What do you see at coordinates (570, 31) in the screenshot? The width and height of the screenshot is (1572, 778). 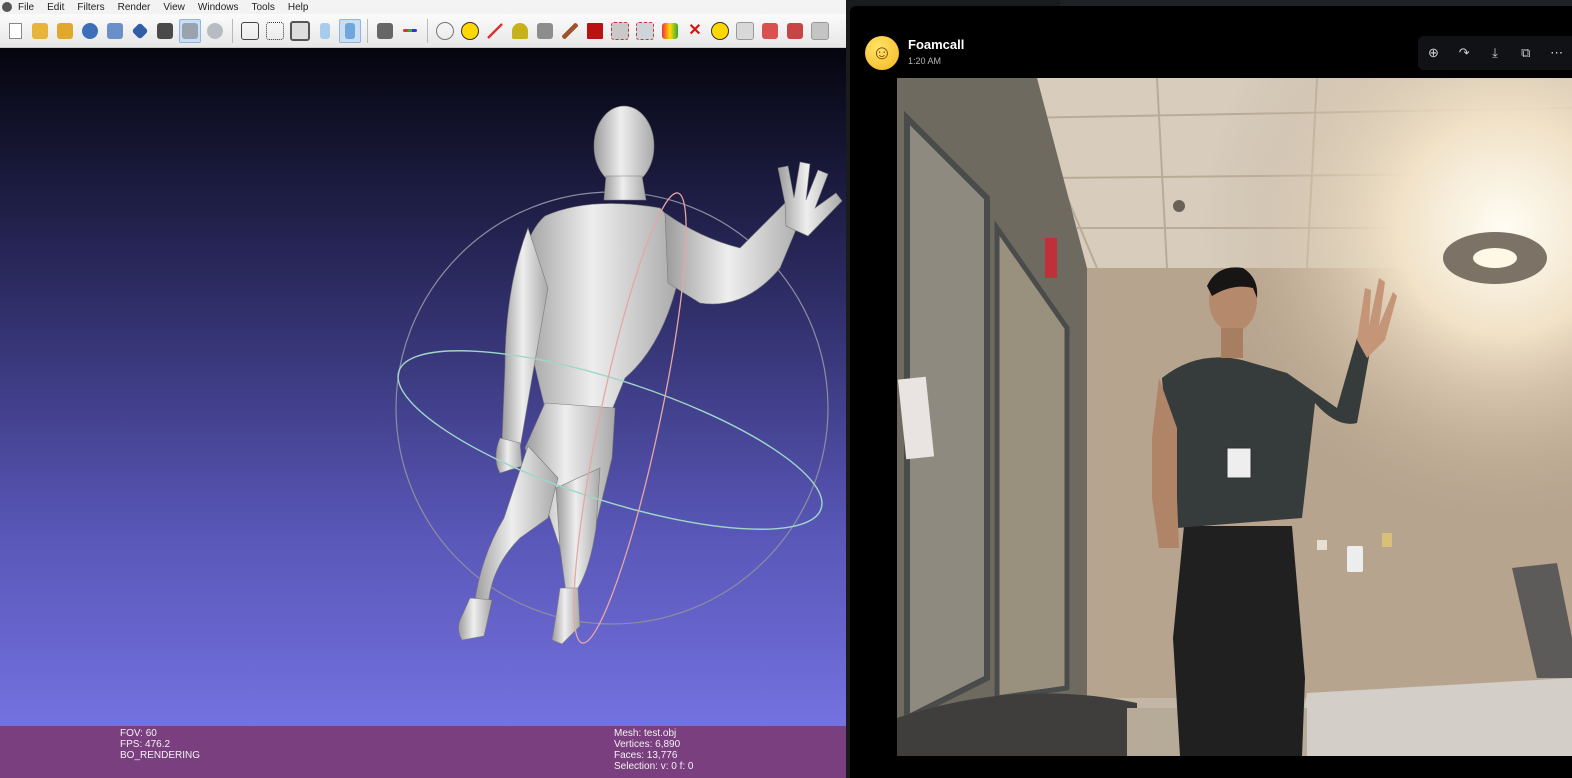 I see `brush-icon` at bounding box center [570, 31].